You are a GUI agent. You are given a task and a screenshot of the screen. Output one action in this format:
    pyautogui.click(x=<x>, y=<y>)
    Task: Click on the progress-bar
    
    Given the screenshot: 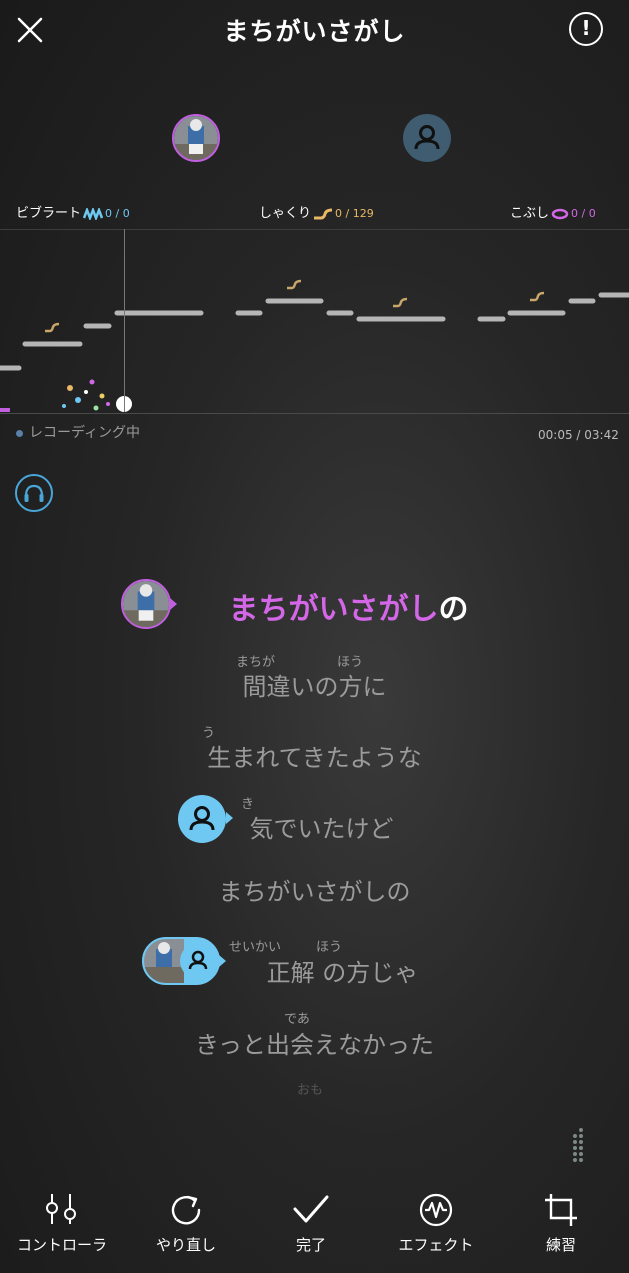 What is the action you would take?
    pyautogui.click(x=5, y=410)
    